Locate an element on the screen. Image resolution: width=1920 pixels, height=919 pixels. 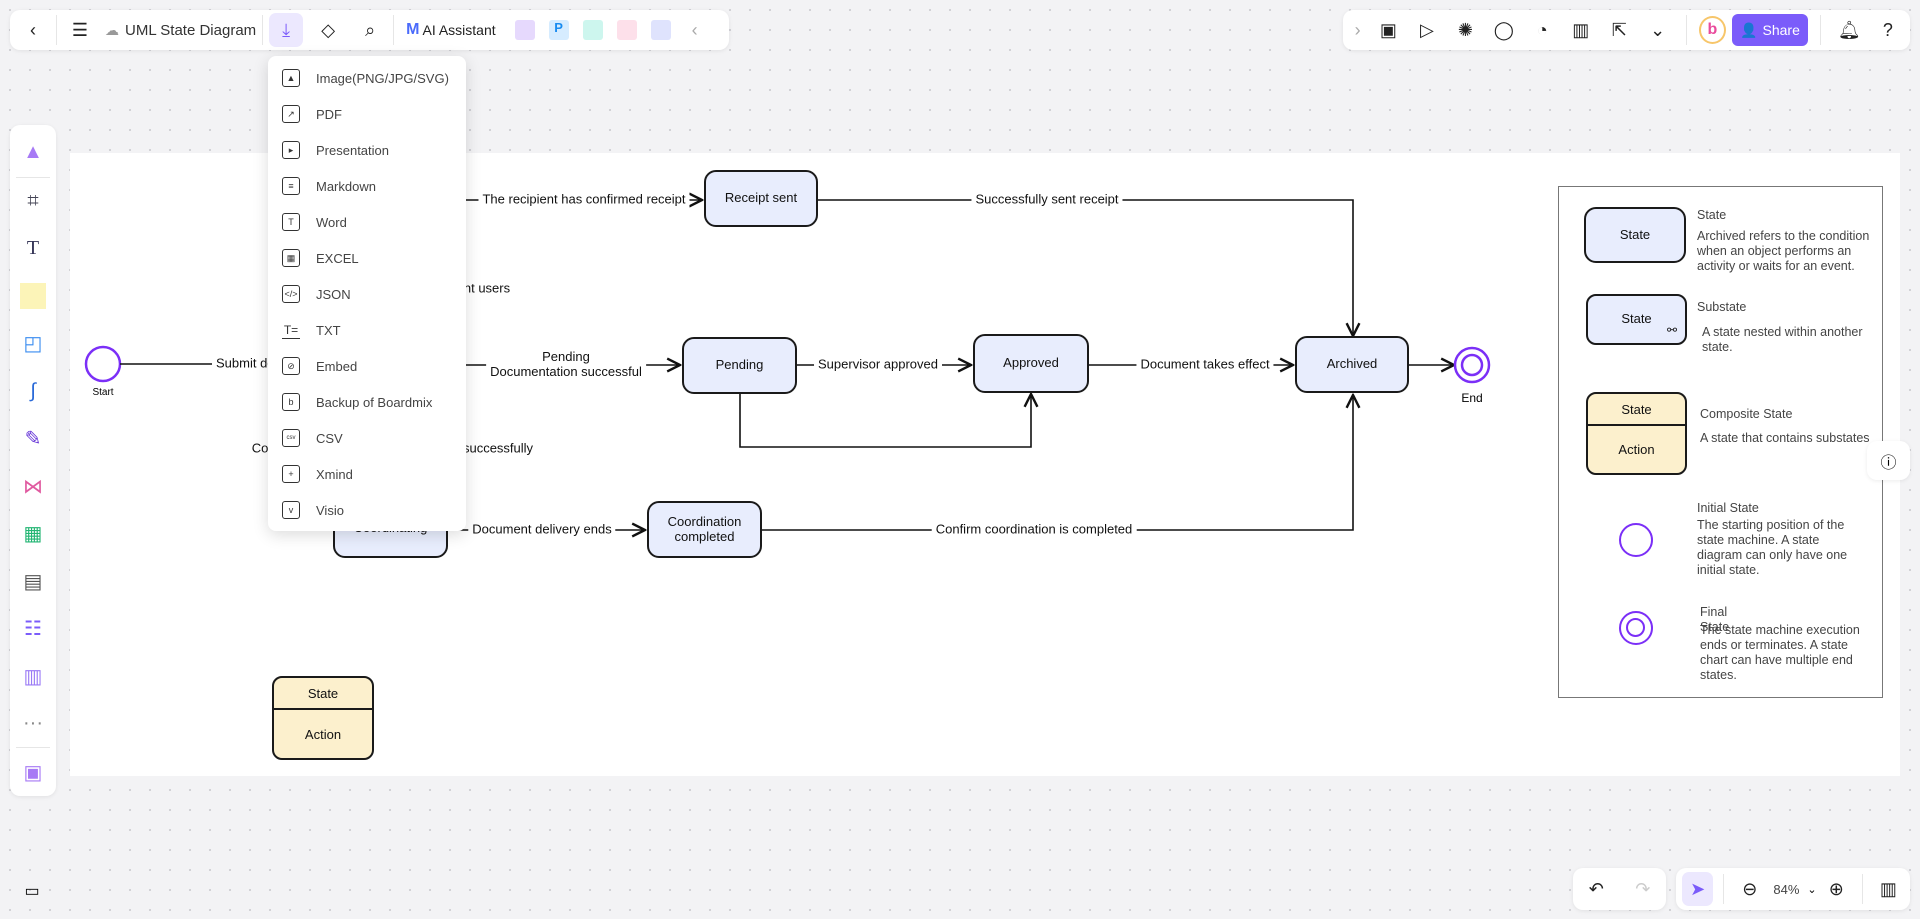
zoom-dropdown-icon: ⌄ is located at coordinates (1811, 889).